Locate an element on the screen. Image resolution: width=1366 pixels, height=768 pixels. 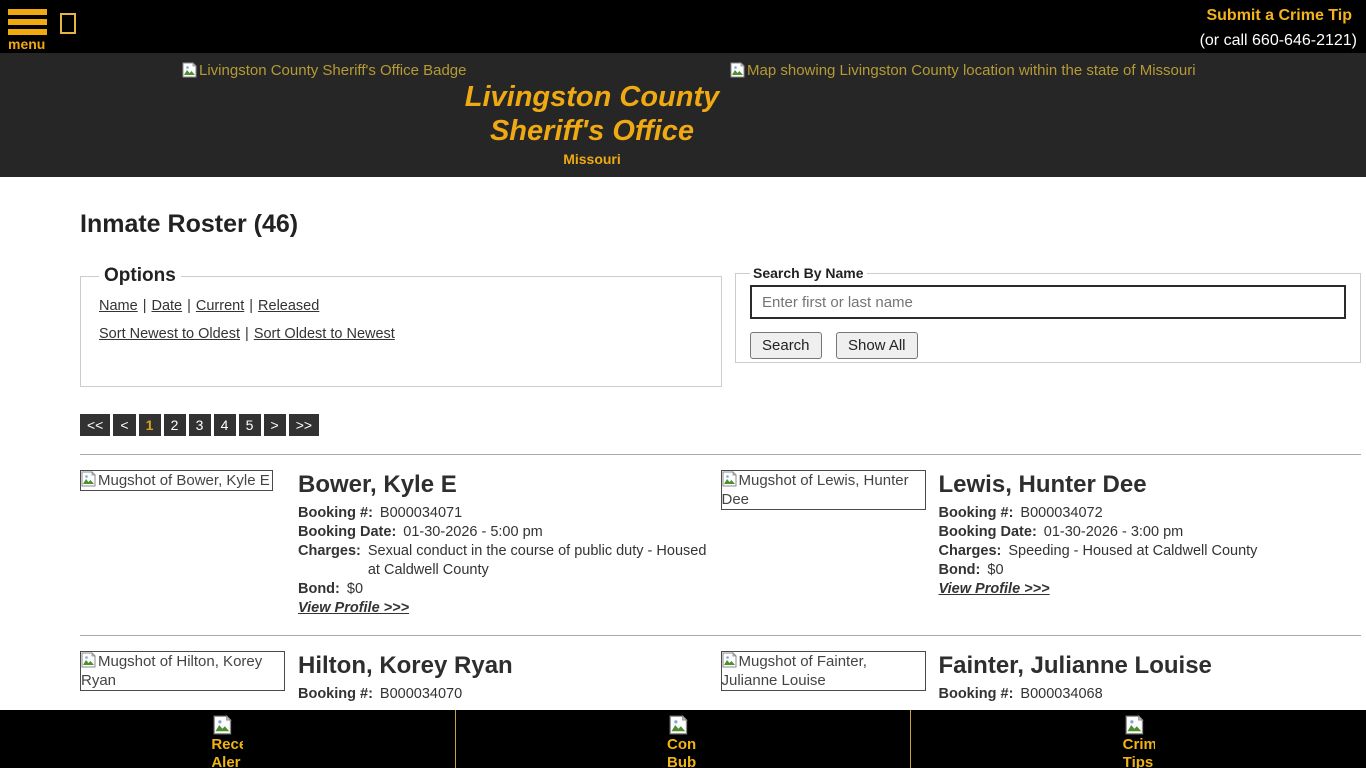
show-all-button: Show All is located at coordinates (876, 345).